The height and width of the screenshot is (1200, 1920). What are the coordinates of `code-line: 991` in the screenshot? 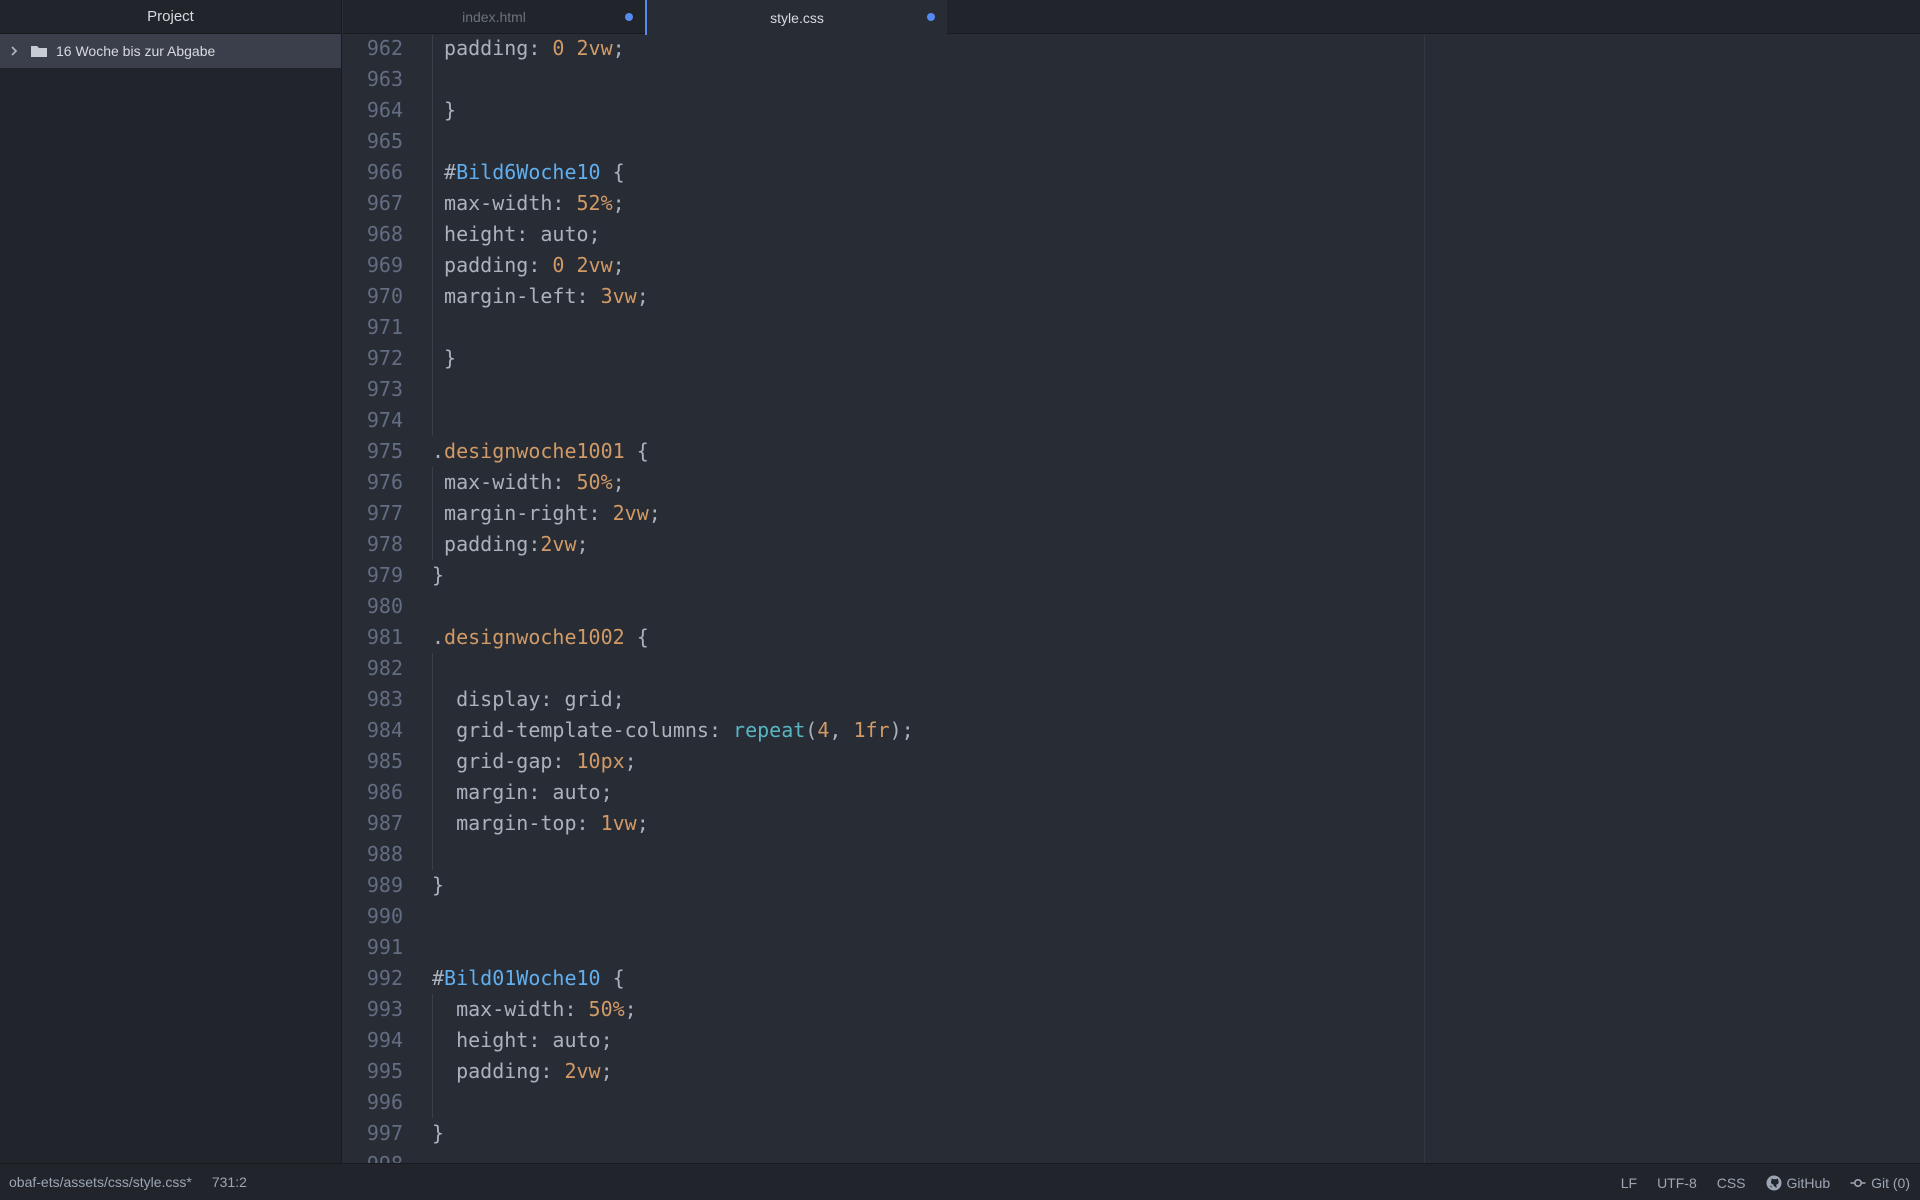 It's located at (1131, 947).